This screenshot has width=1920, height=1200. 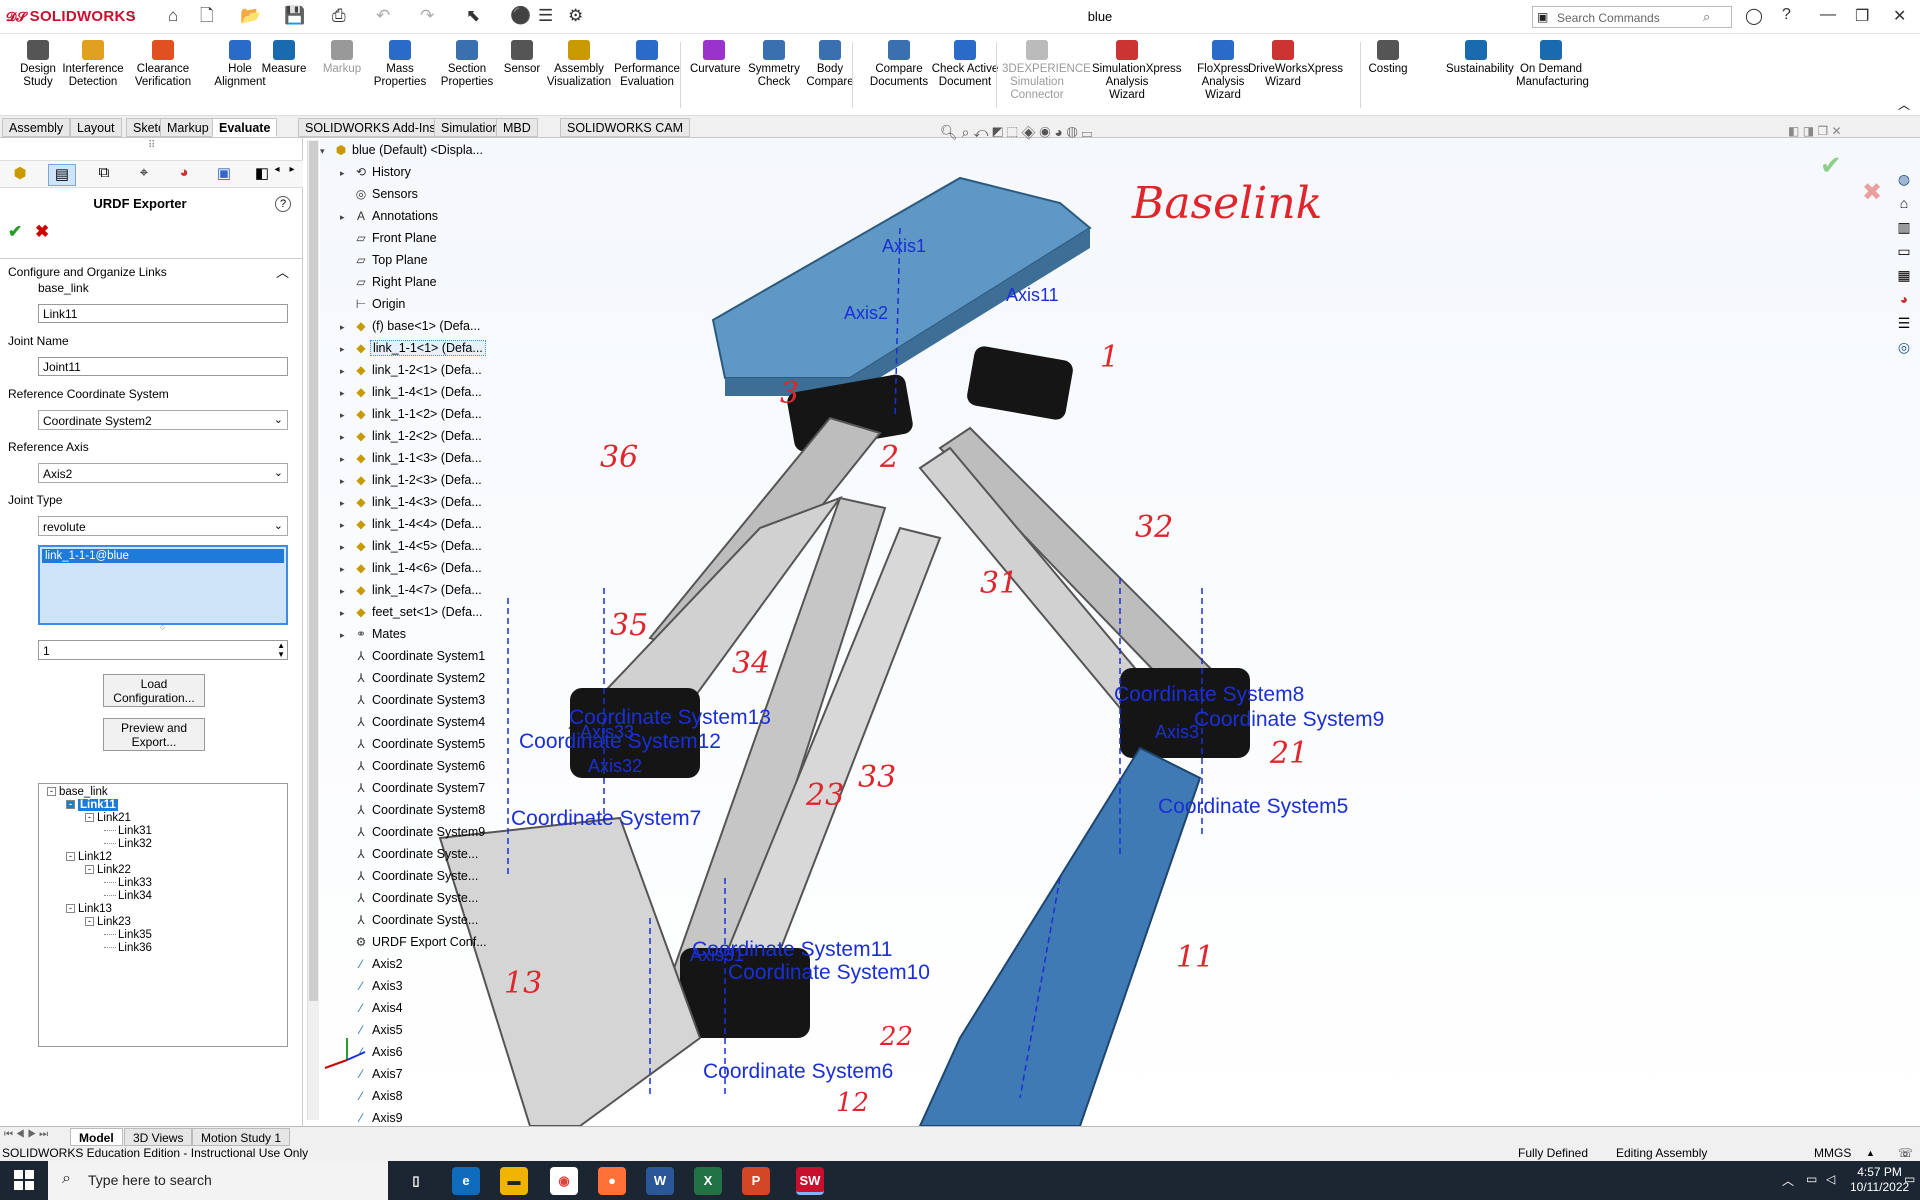 I want to click on redo-icon: ↷, so click(x=427, y=16).